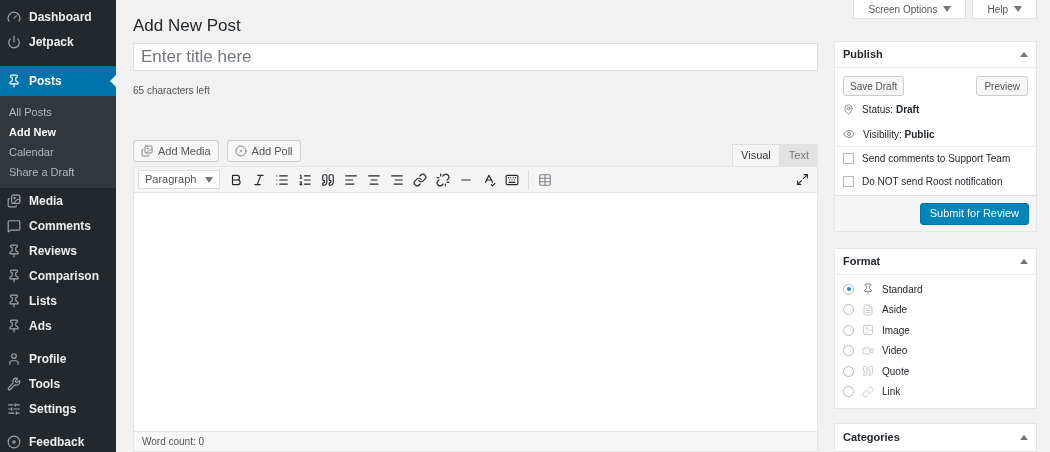 Image resolution: width=1050 pixels, height=452 pixels. Describe the element at coordinates (798, 155) in the screenshot. I see `editor-tab: Text` at that location.